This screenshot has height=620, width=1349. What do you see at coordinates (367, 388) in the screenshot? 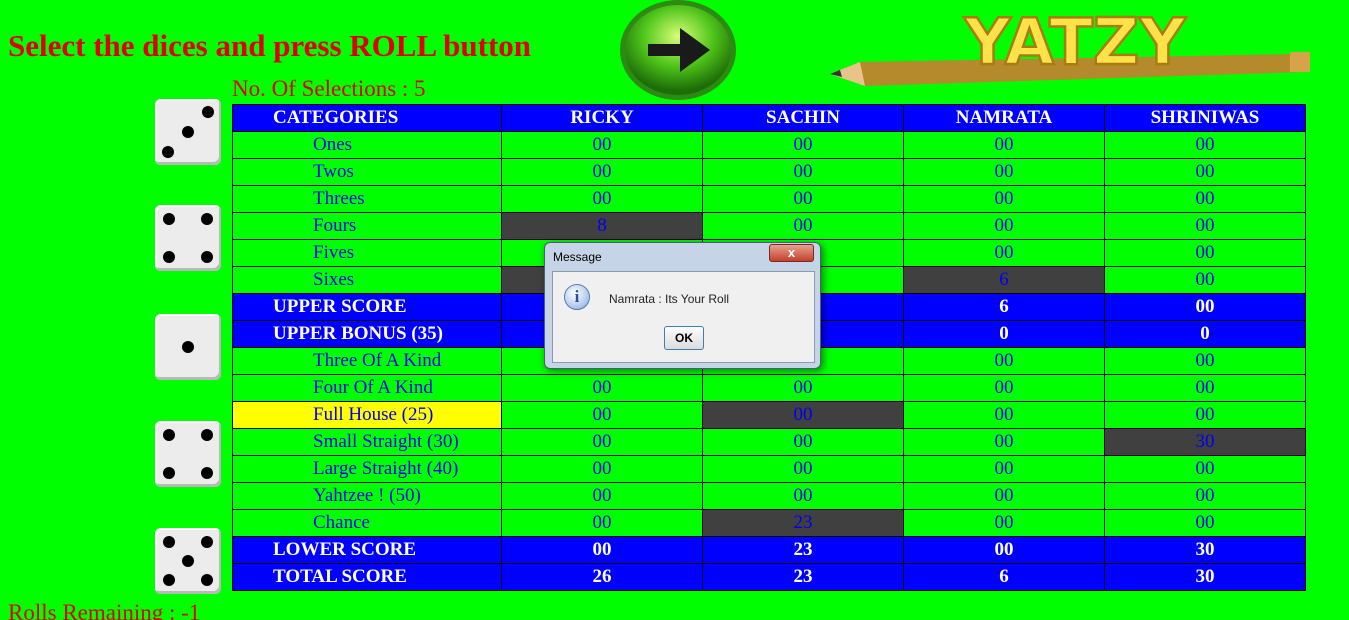
I see `category-four-of-a-kind: Four Of A Kind` at bounding box center [367, 388].